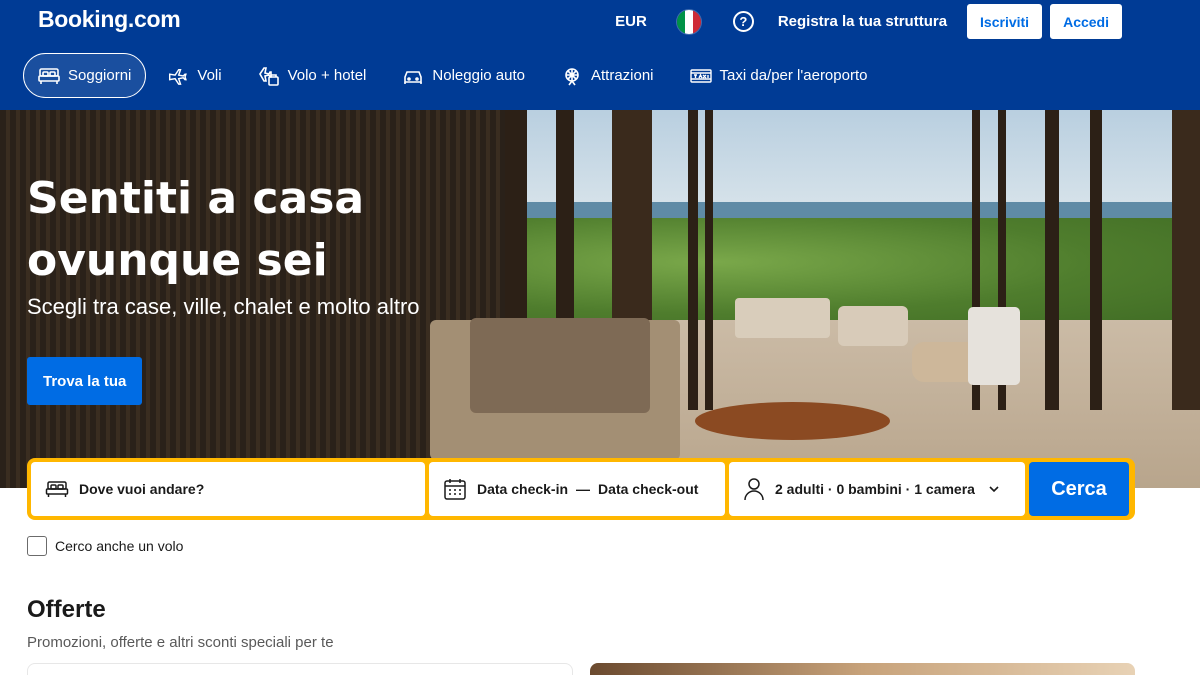 Image resolution: width=1200 pixels, height=675 pixels. What do you see at coordinates (743, 21) in the screenshot?
I see `help-icon: ?` at bounding box center [743, 21].